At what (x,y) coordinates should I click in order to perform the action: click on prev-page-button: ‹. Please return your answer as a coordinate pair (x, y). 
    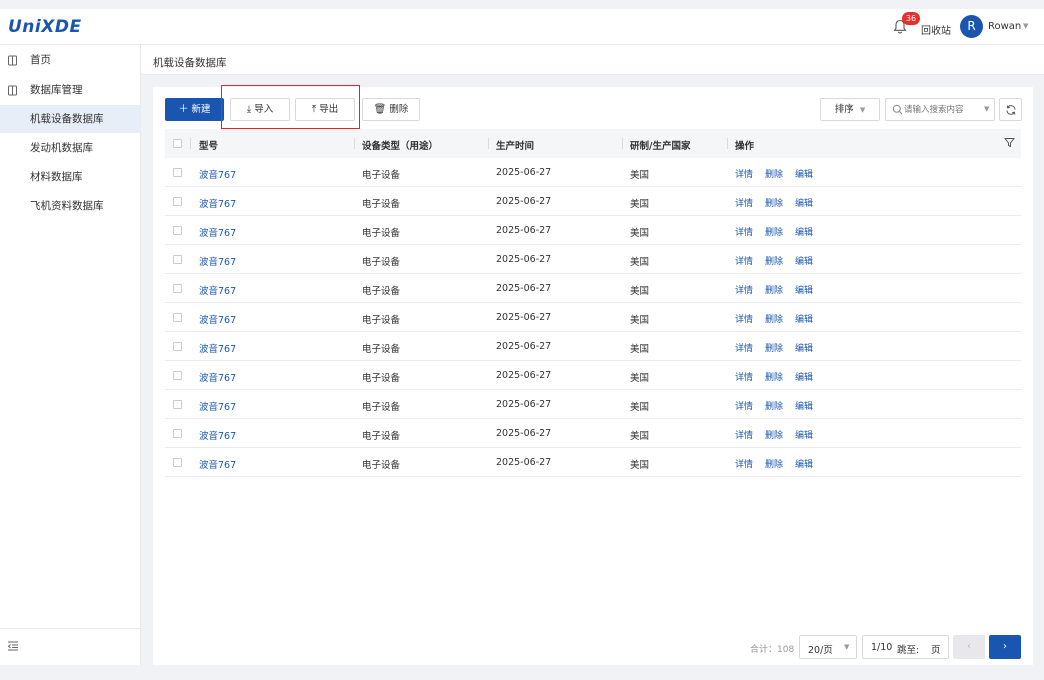
    Looking at the image, I should click on (969, 647).